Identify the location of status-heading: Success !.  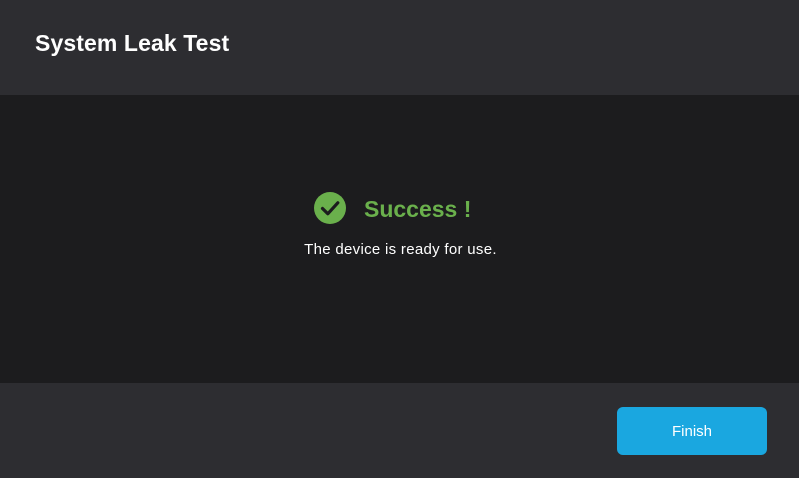
(418, 209).